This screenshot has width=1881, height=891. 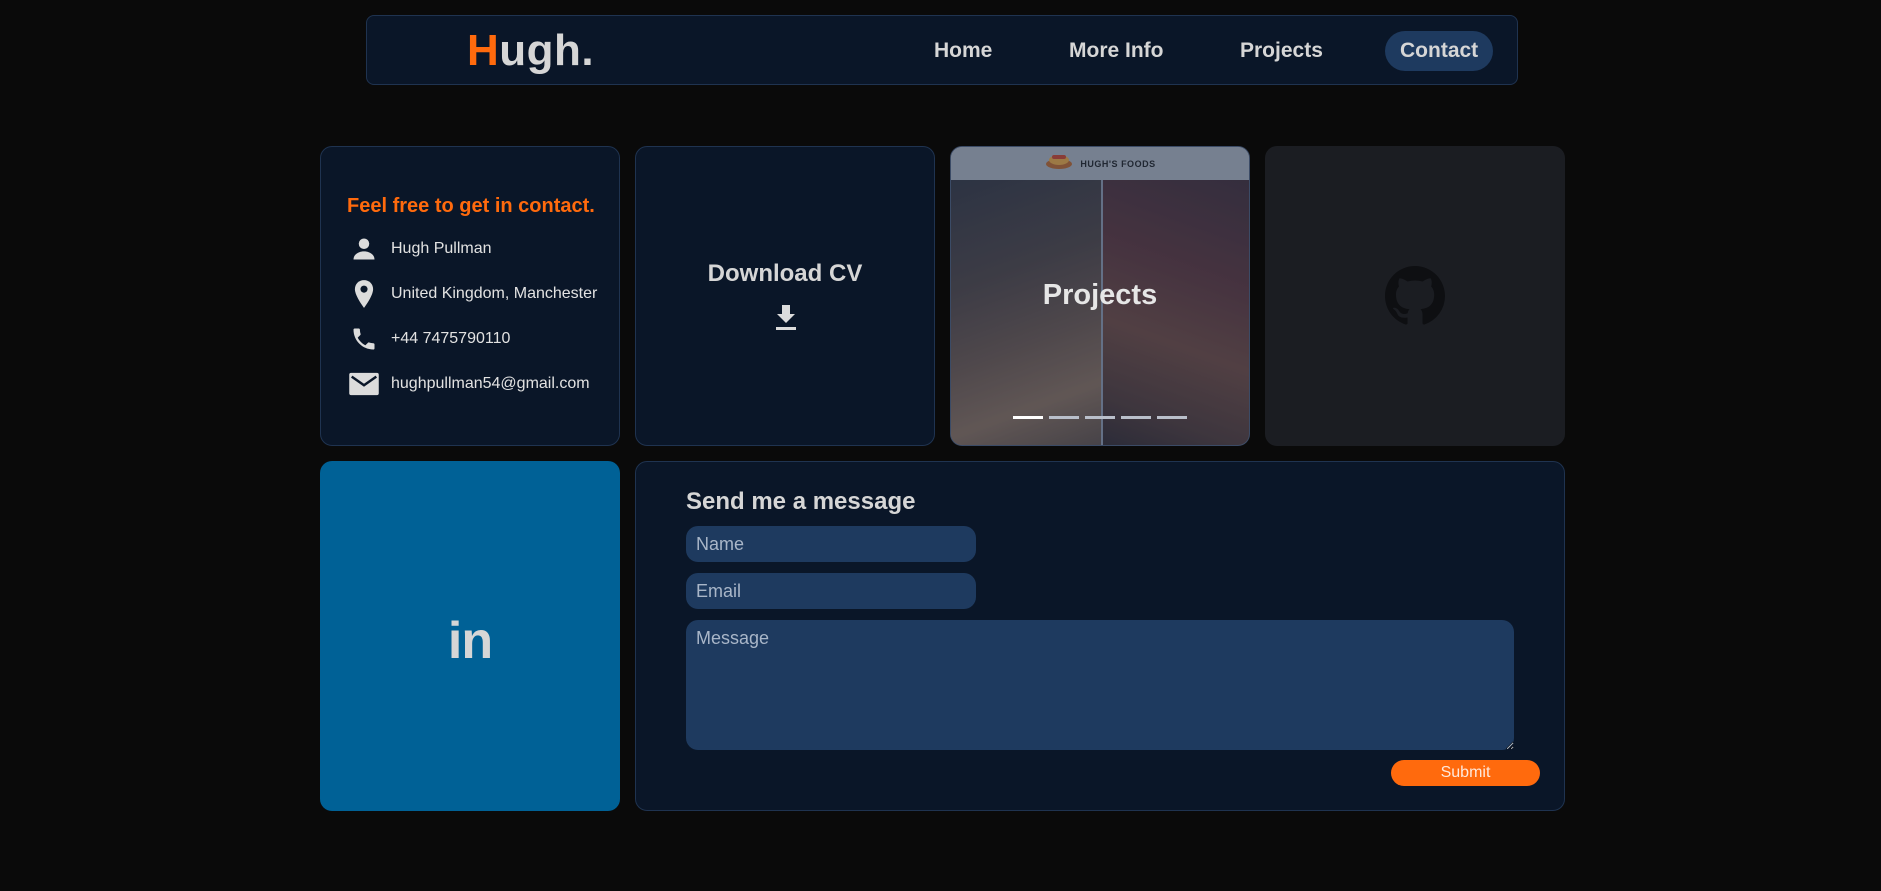 What do you see at coordinates (494, 293) in the screenshot?
I see `contact-location: United Kingdom, Manchester` at bounding box center [494, 293].